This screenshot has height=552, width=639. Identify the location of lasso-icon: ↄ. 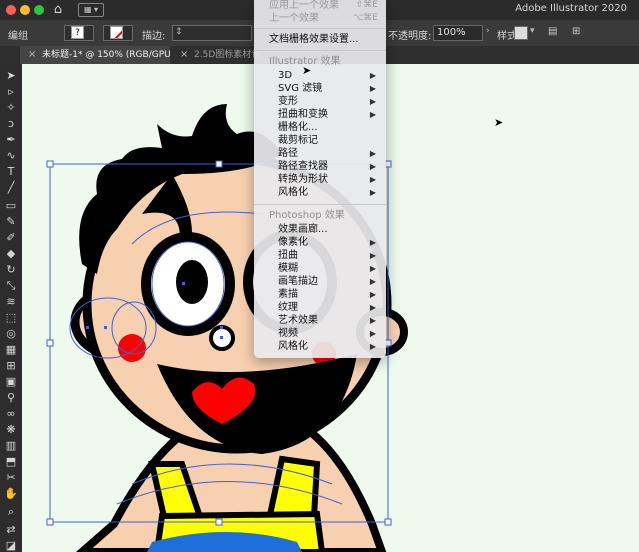
(11, 124).